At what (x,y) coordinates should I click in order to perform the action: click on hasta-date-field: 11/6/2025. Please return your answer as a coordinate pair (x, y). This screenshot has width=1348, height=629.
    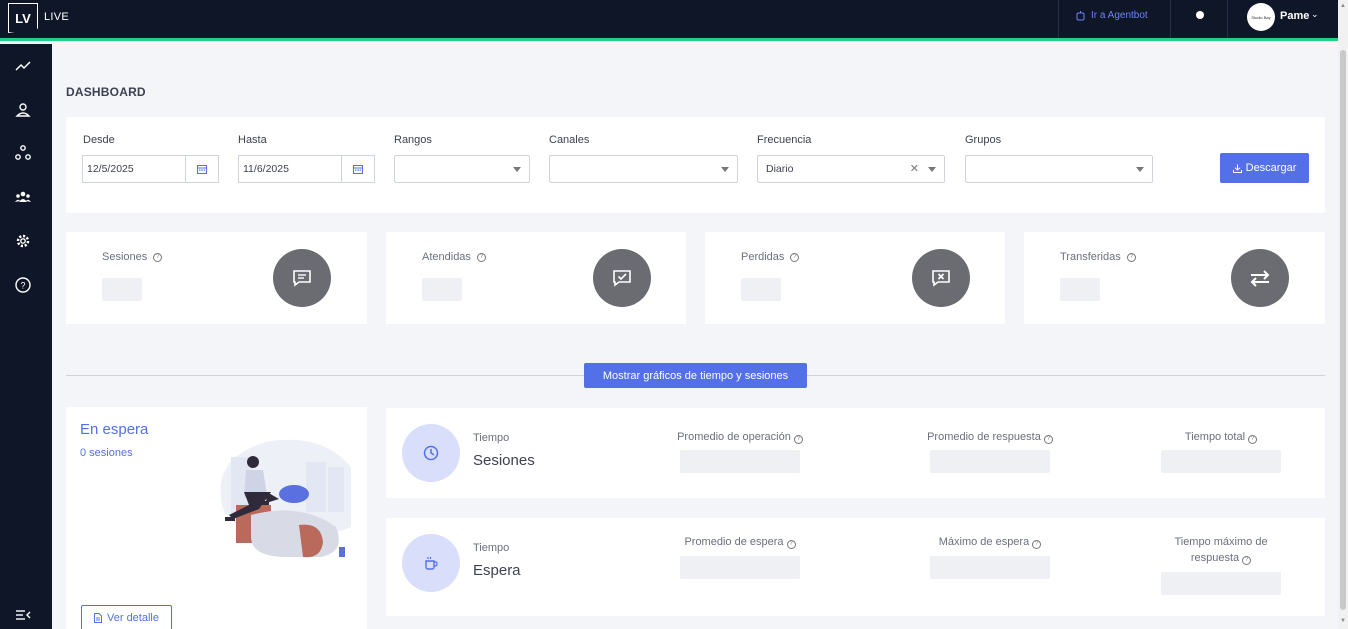
    Looking at the image, I should click on (306, 169).